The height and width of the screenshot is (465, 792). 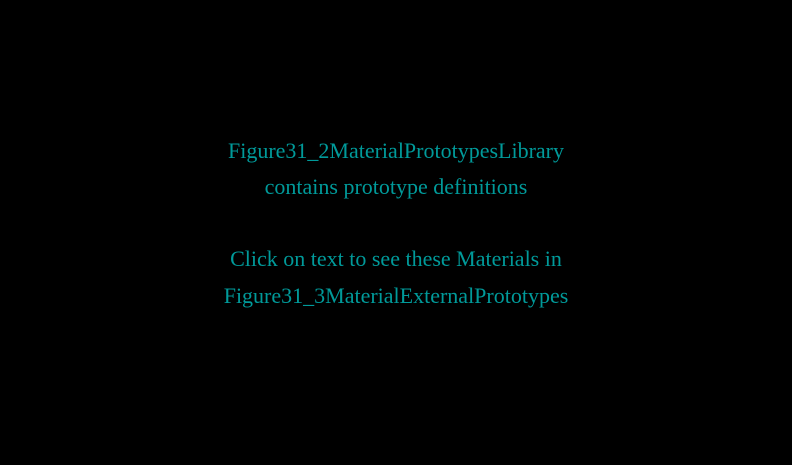 What do you see at coordinates (396, 186) in the screenshot?
I see `library-description-text: contains prototype definitions` at bounding box center [396, 186].